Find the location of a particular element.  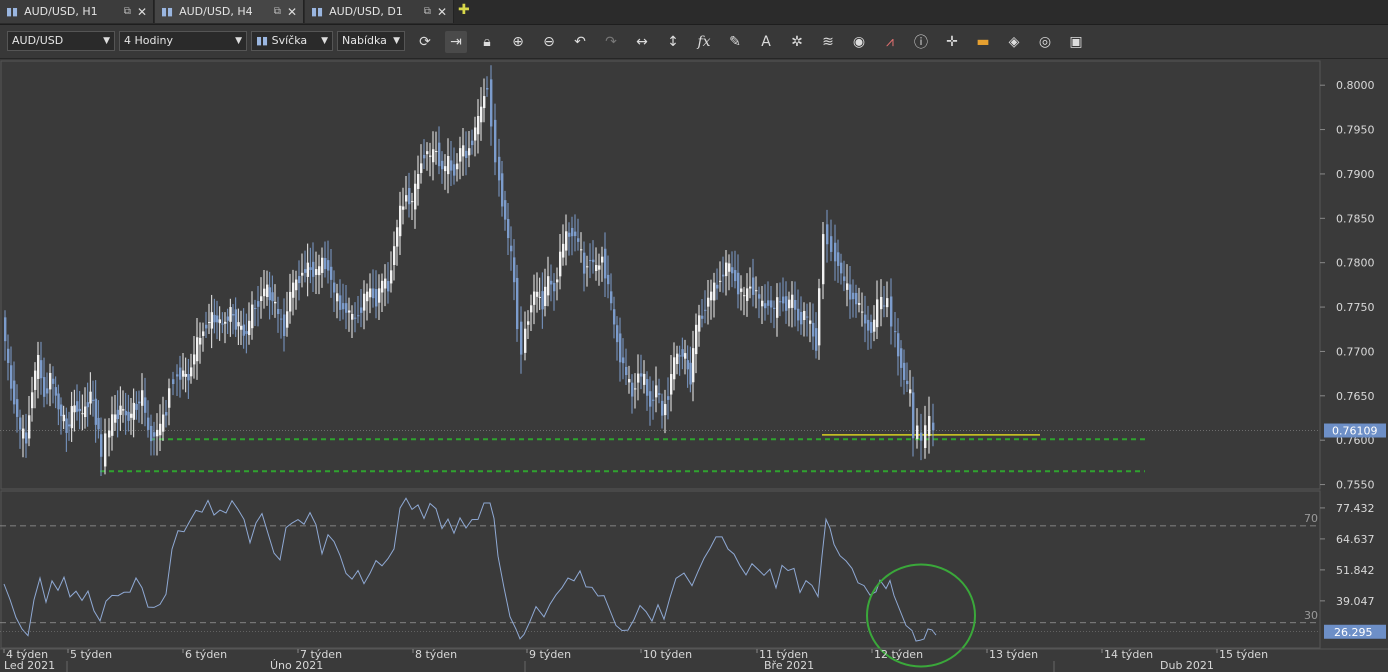

add-chart-icon: ✚ is located at coordinates (464, 10).